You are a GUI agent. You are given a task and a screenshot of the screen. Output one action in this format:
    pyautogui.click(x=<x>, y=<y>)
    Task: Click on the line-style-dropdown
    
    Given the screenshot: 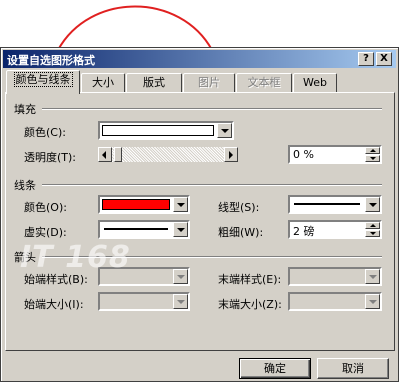 What is the action you would take?
    pyautogui.click(x=335, y=204)
    